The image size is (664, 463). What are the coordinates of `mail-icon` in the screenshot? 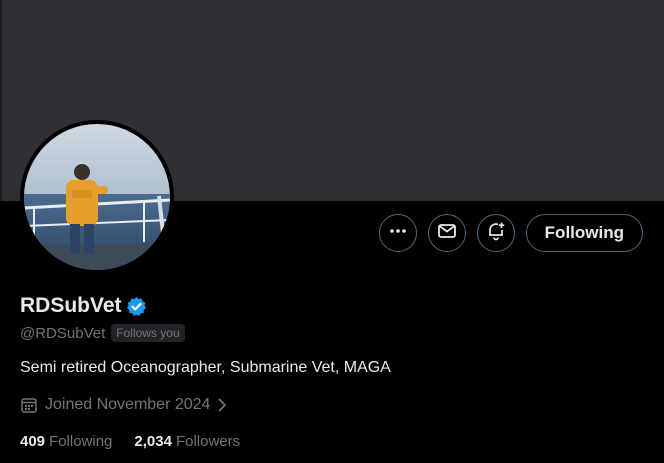 It's located at (447, 233).